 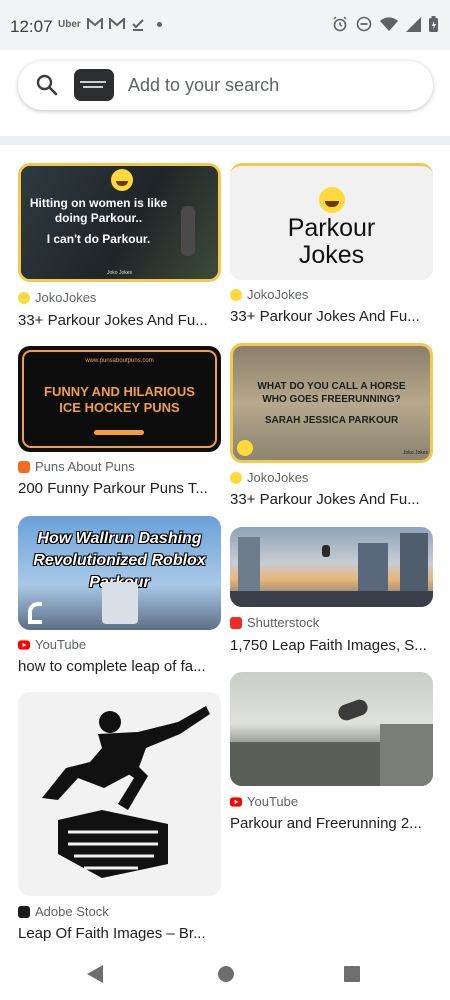 I want to click on image-text: WHAT DO YOU CALL A HORSE, so click(x=331, y=386).